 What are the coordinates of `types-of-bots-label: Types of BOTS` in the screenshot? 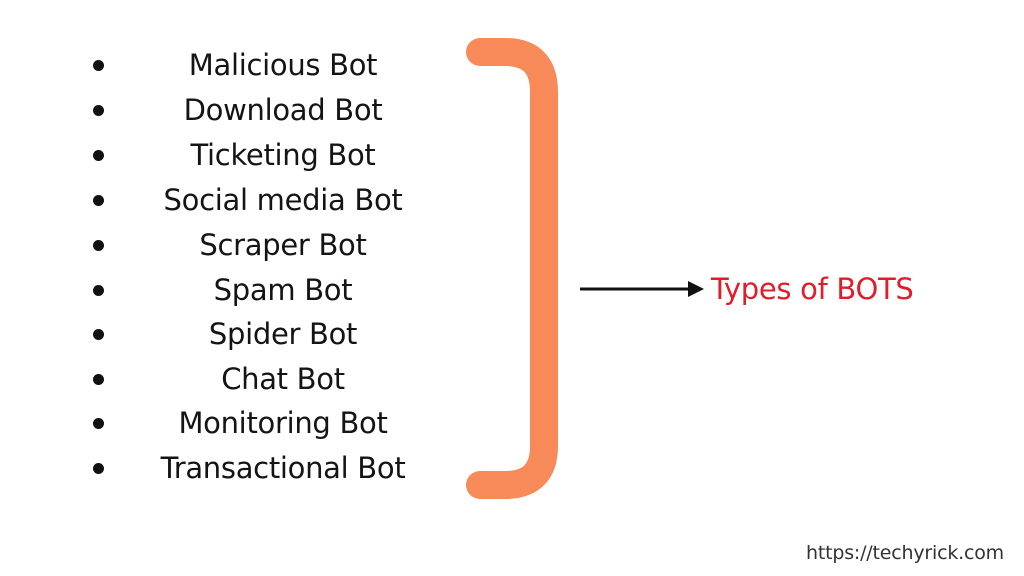 It's located at (812, 289).